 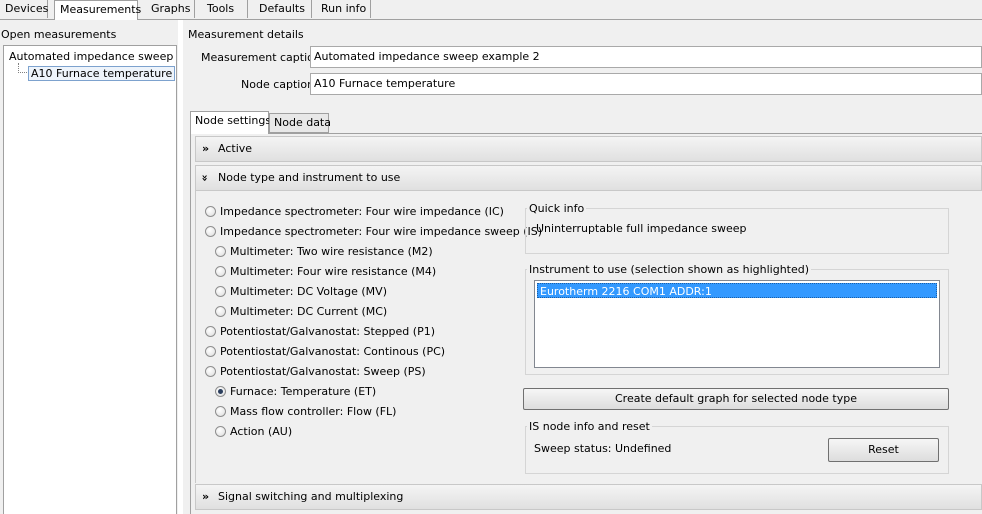 What do you see at coordinates (220, 391) in the screenshot?
I see `radio-button-checked-icon` at bounding box center [220, 391].